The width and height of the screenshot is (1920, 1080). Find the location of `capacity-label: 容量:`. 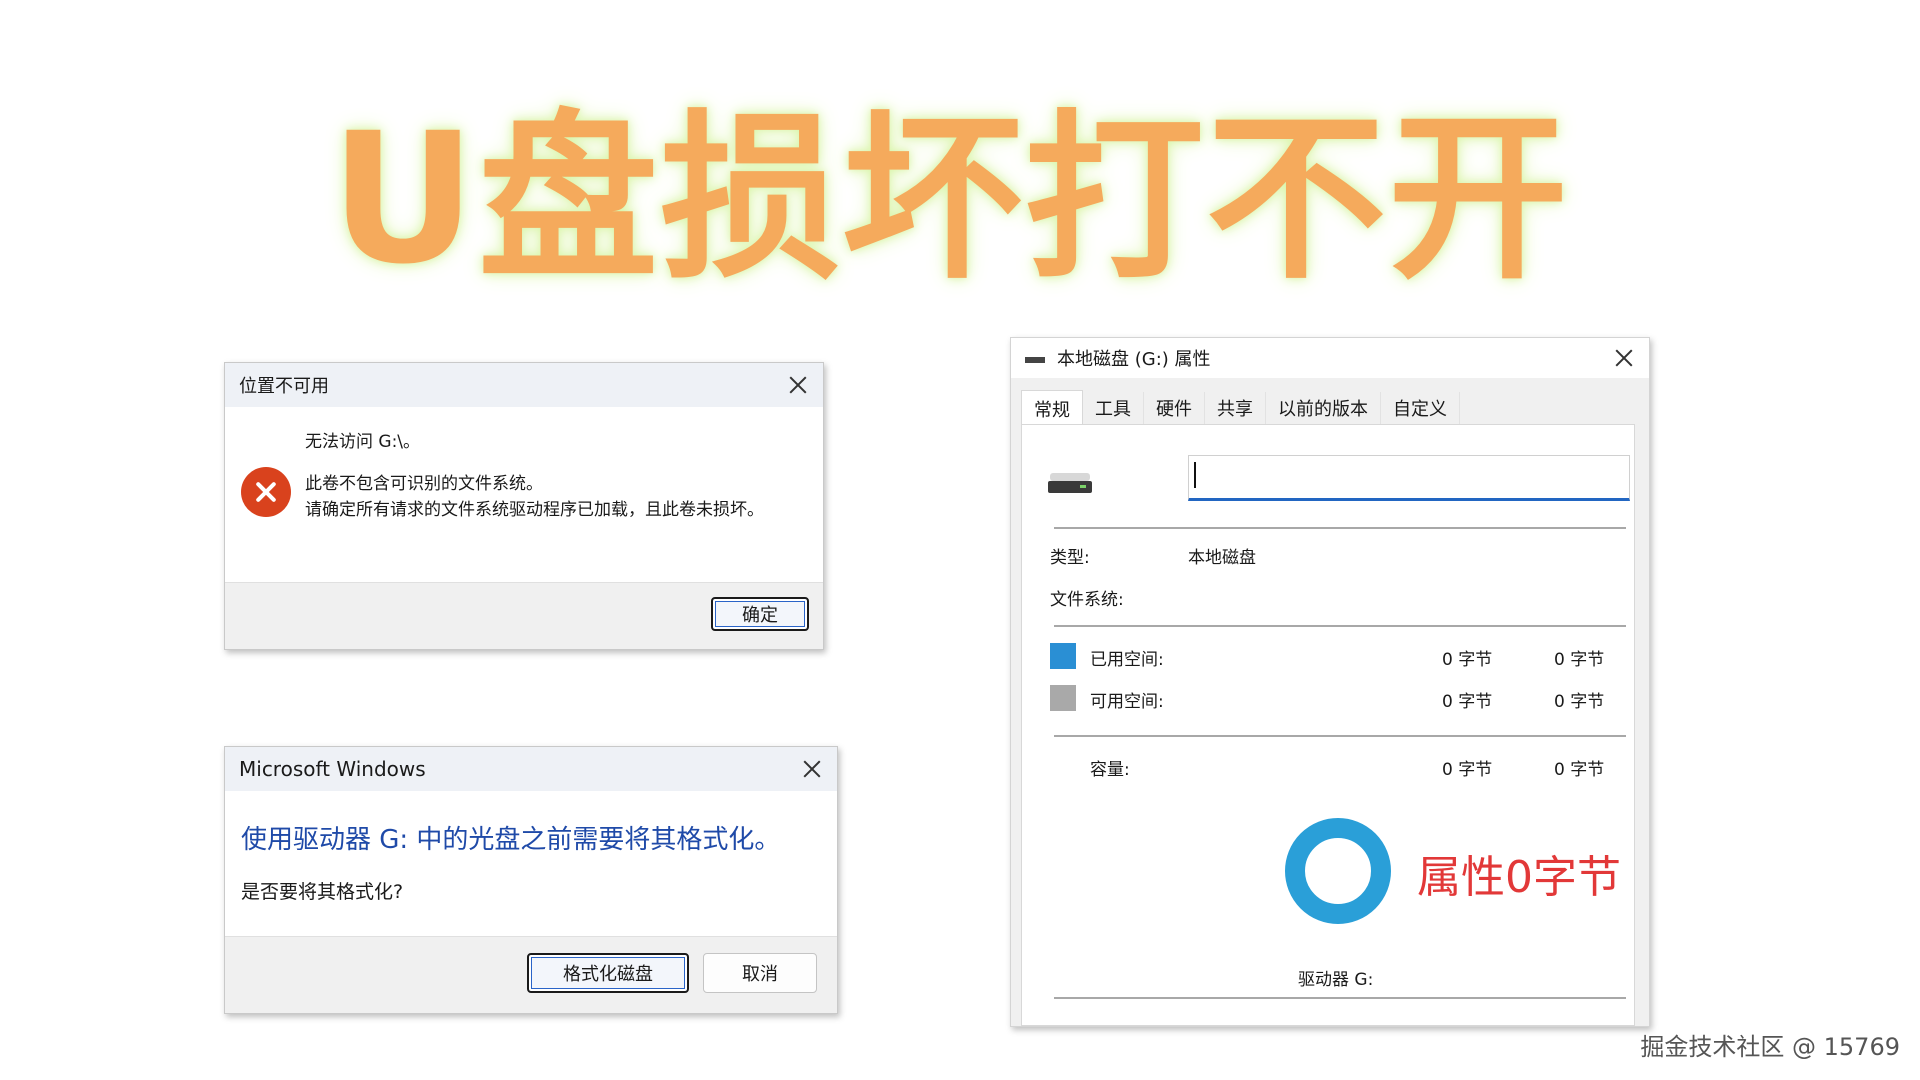

capacity-label: 容量: is located at coordinates (1110, 770).